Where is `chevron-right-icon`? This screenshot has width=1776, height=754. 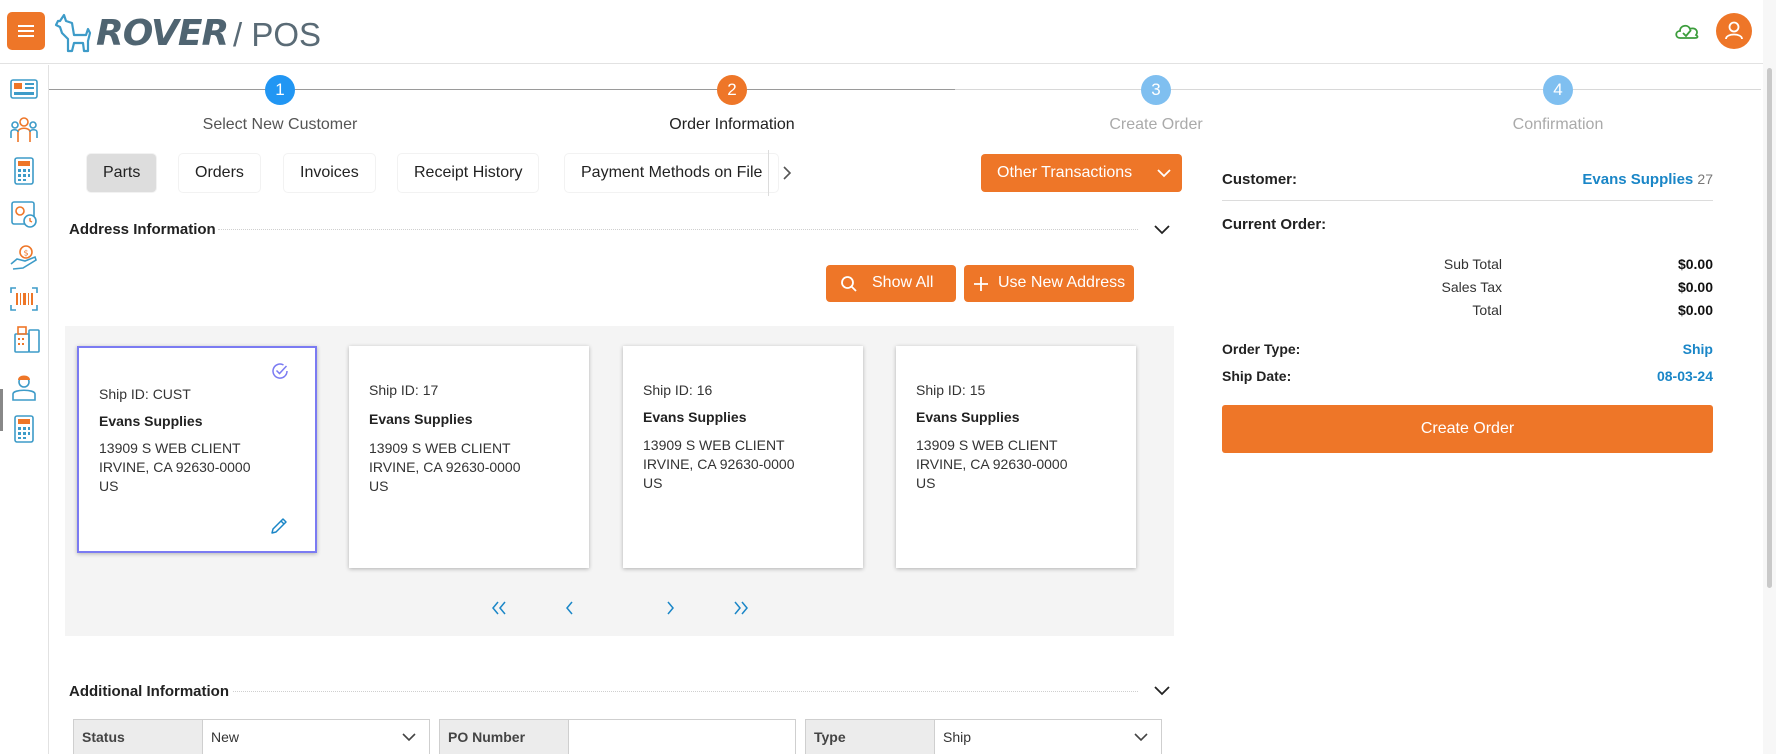 chevron-right-icon is located at coordinates (787, 173).